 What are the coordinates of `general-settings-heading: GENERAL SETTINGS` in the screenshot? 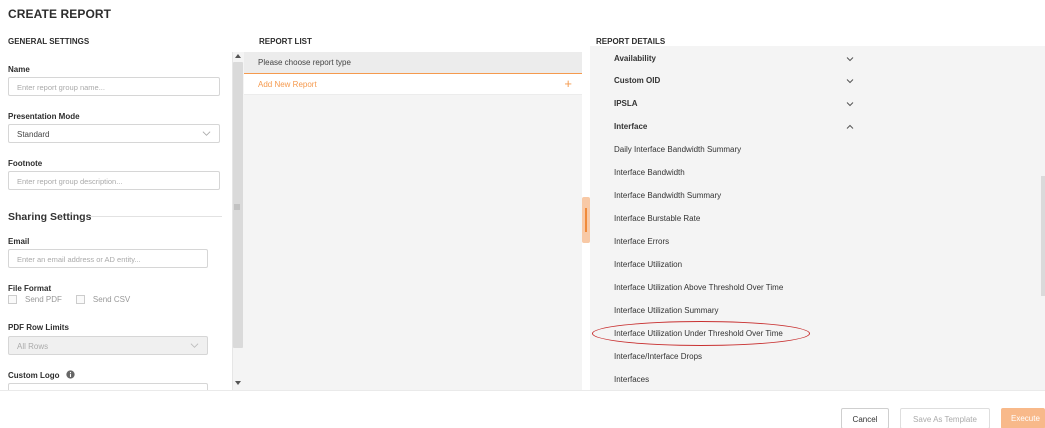 It's located at (49, 41).